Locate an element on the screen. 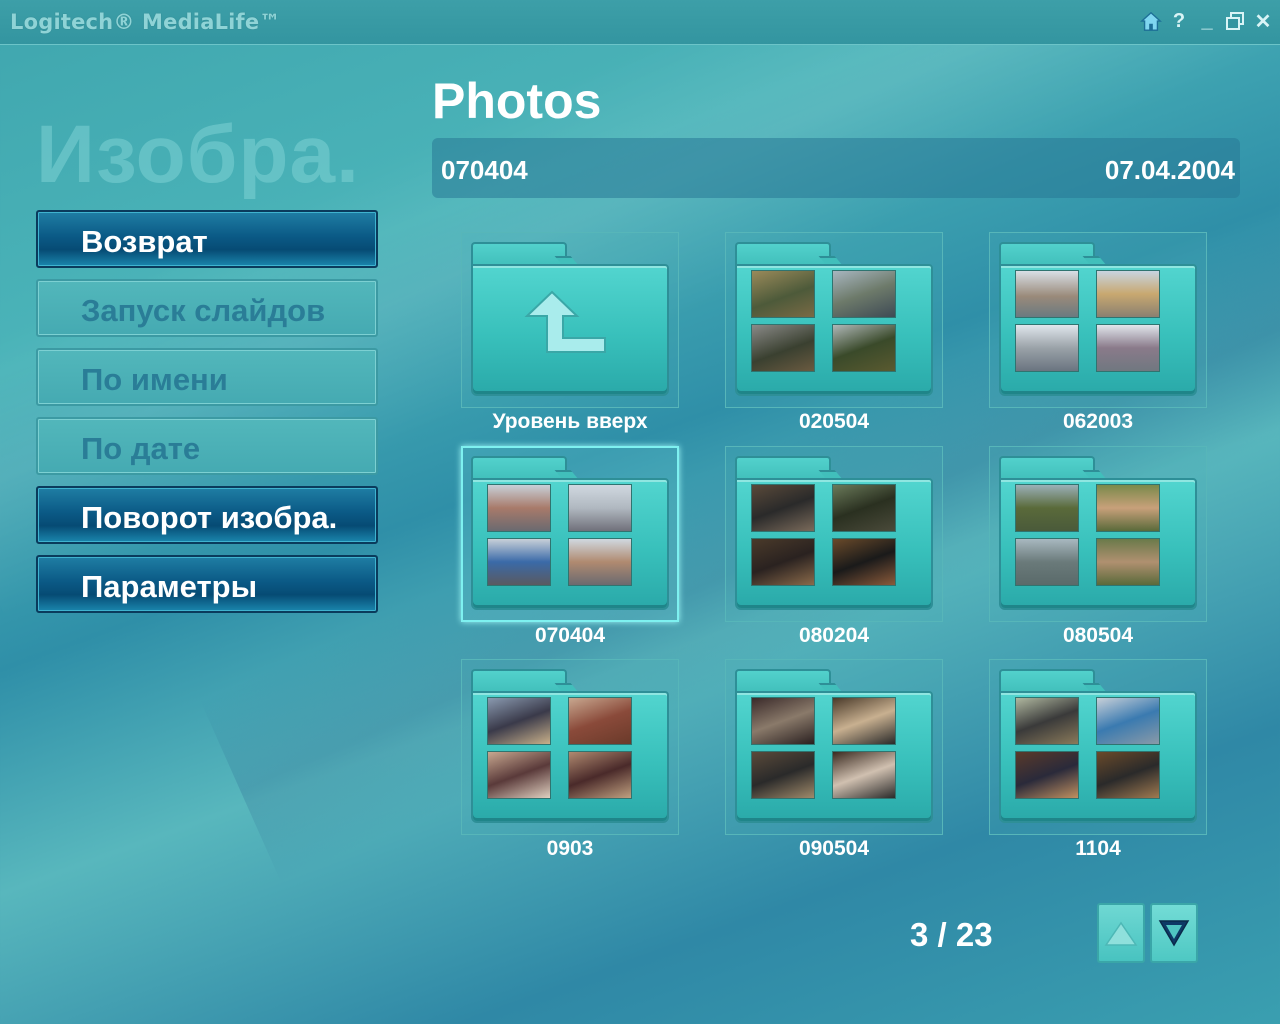 This screenshot has width=1280, height=1024. folder-label: 1104 is located at coordinates (1098, 848).